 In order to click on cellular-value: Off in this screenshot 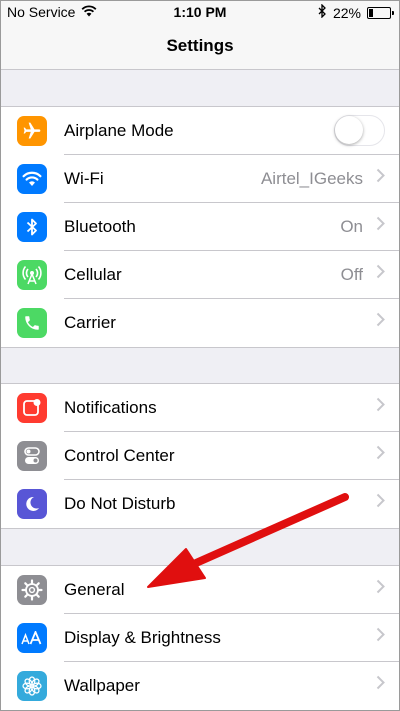, I will do `click(351, 274)`.